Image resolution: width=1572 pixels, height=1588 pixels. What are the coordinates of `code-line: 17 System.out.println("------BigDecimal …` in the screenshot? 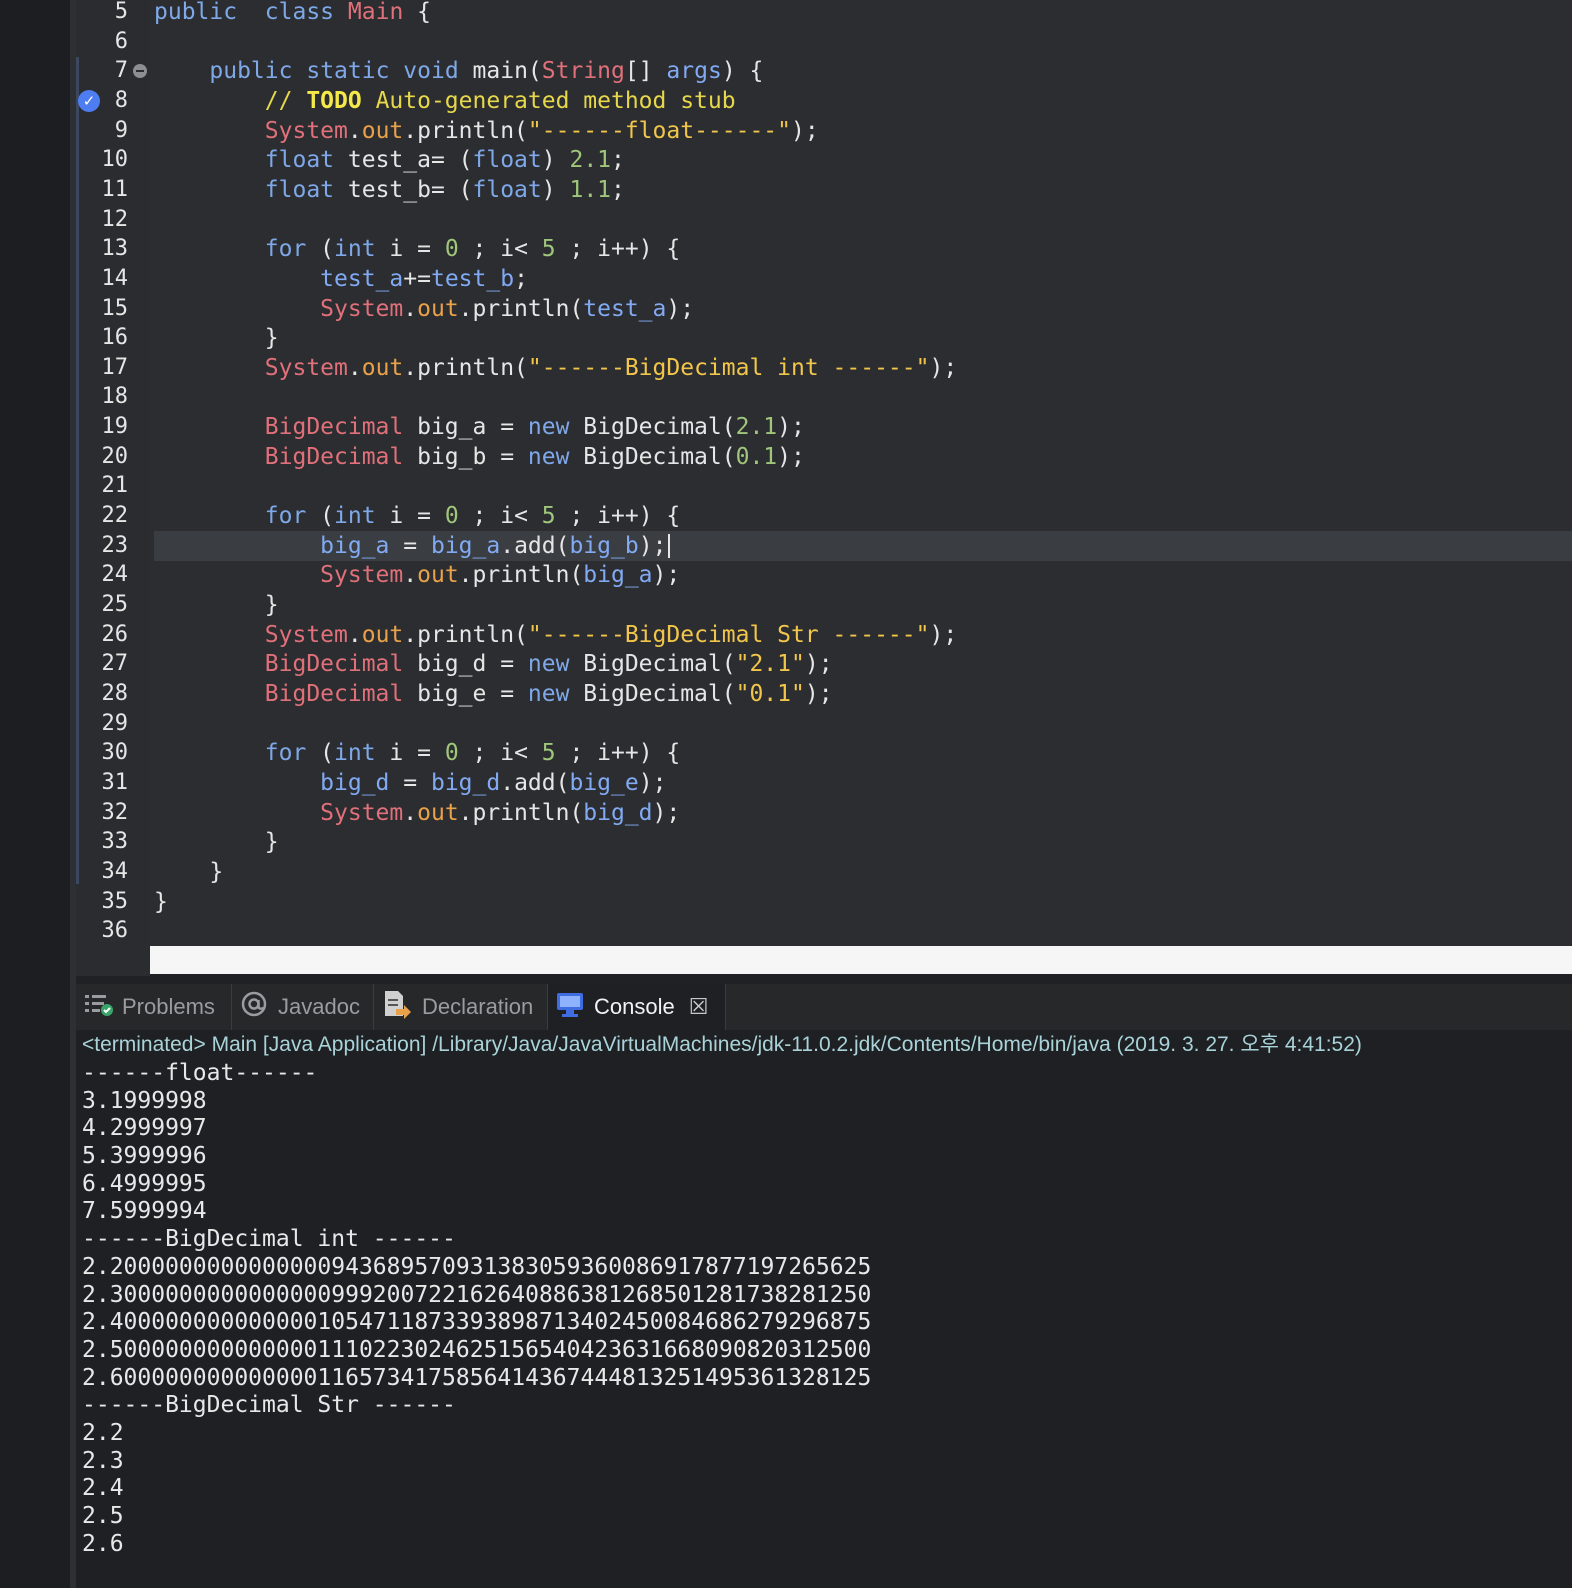 It's located at (824, 368).